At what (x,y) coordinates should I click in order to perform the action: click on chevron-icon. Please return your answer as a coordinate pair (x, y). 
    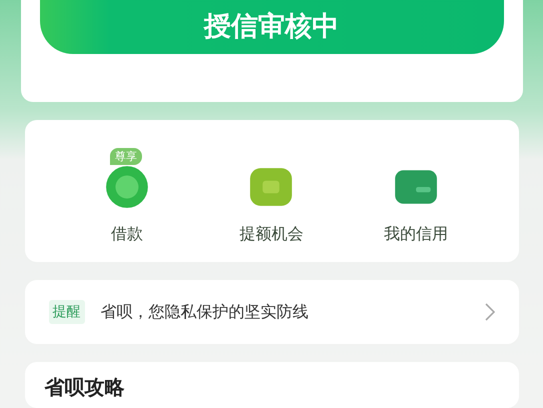
    Looking at the image, I should click on (489, 312).